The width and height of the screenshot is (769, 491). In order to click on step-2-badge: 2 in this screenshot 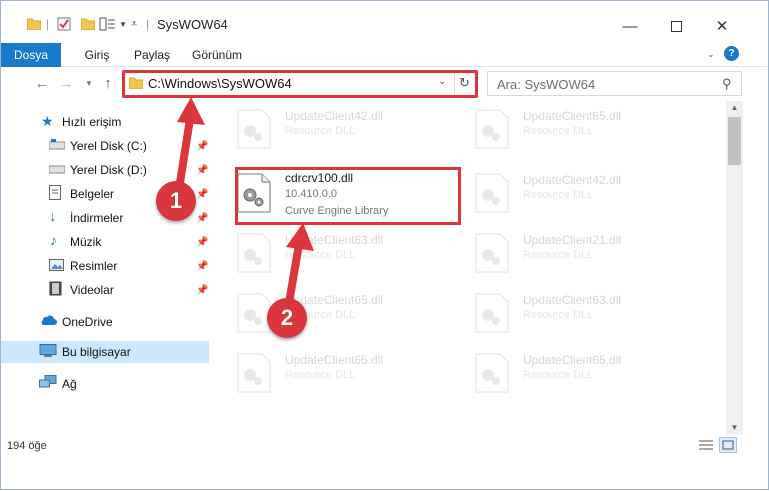, I will do `click(287, 318)`.